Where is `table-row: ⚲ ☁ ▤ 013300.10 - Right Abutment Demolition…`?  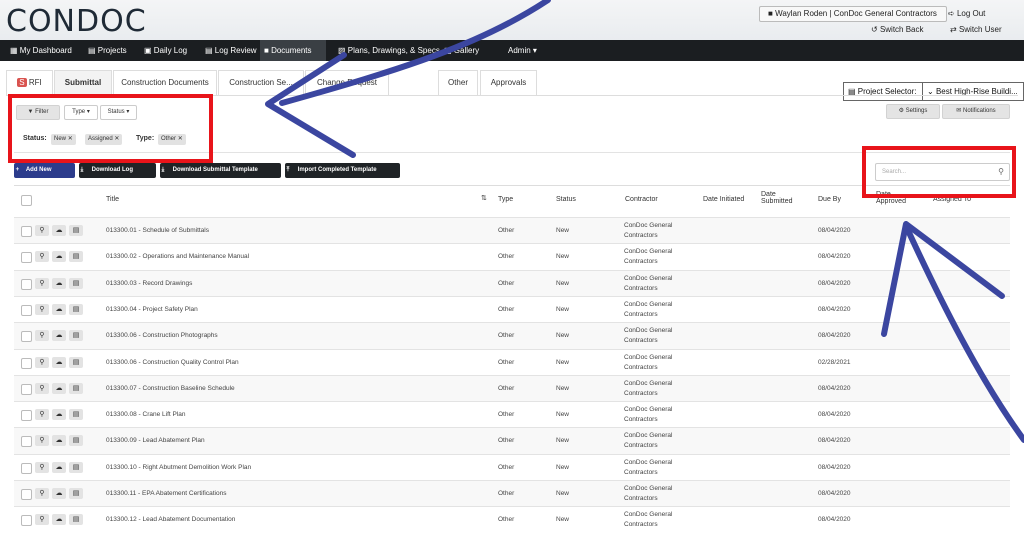
table-row: ⚲ ☁ ▤ 013300.10 - Right Abutment Demolition… is located at coordinates (512, 467).